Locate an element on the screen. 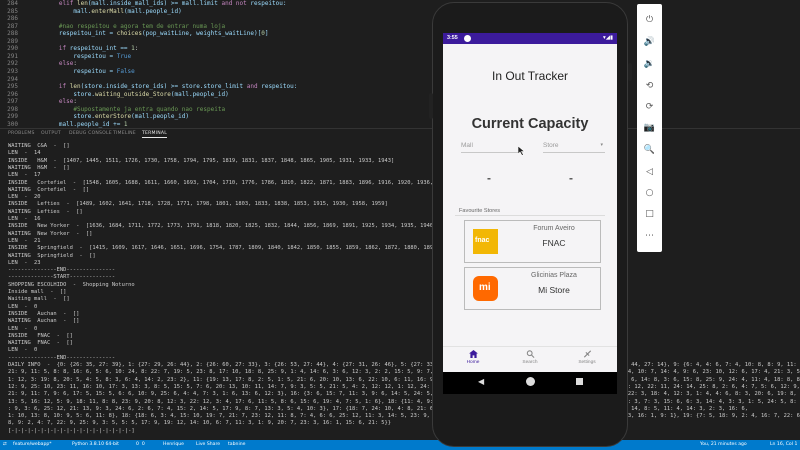  volume-down-icon: 🔉 is located at coordinates (649, 64).